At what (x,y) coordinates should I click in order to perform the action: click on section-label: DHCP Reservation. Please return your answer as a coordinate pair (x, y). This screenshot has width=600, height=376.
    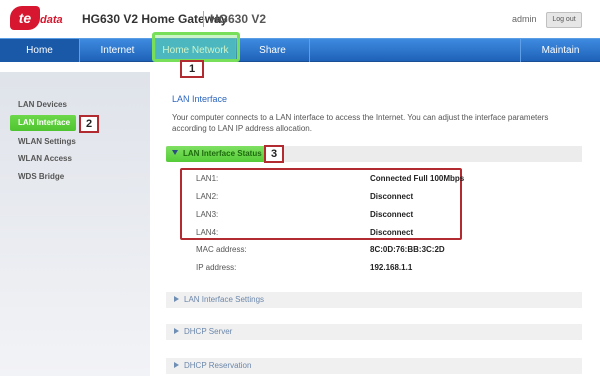
    Looking at the image, I should click on (218, 365).